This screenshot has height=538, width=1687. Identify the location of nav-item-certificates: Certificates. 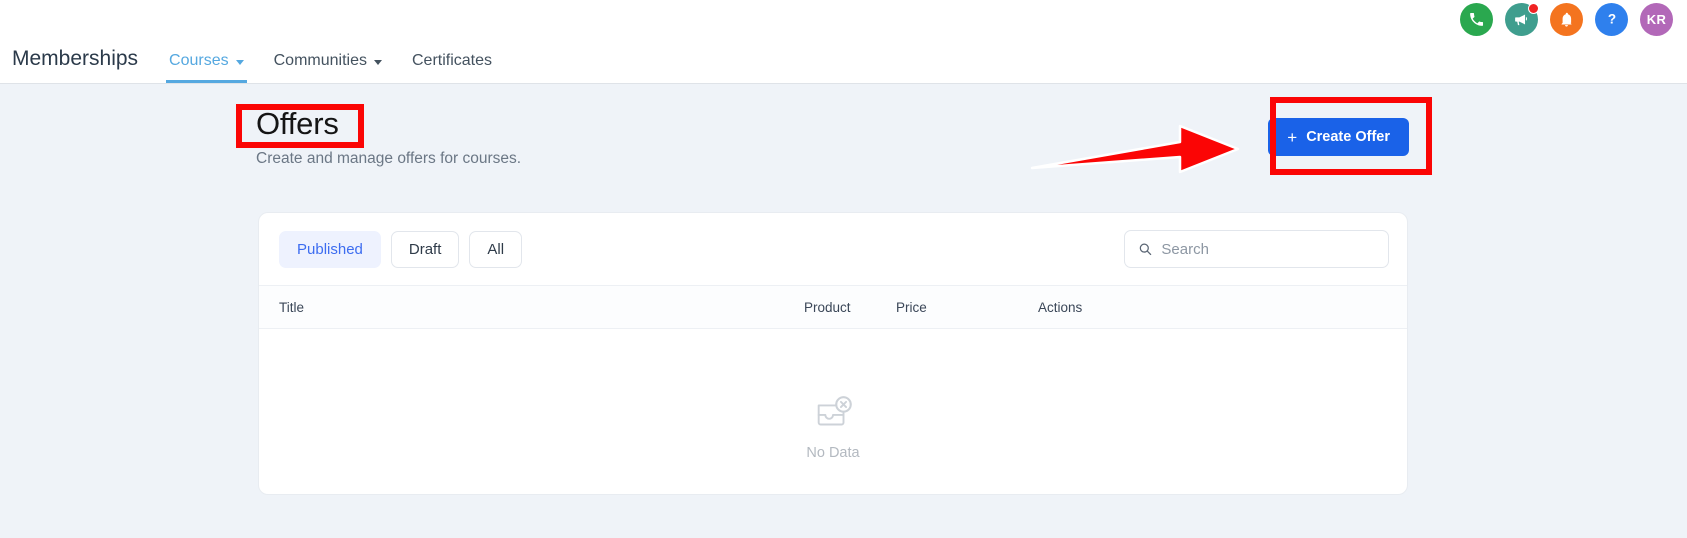
(452, 67).